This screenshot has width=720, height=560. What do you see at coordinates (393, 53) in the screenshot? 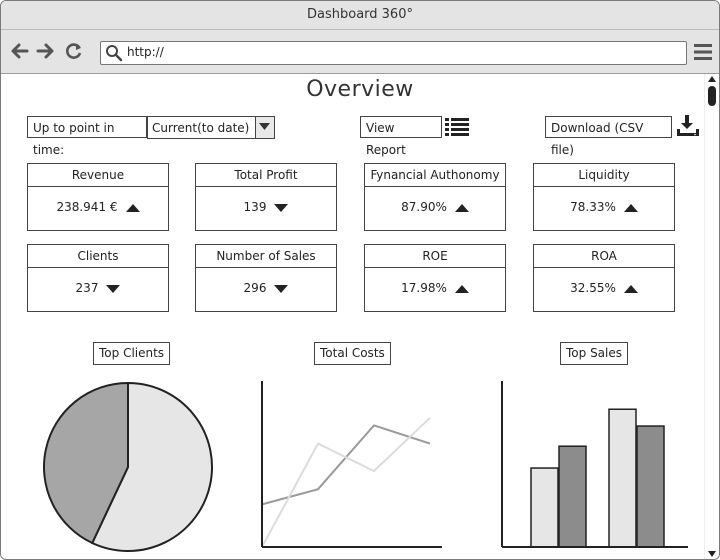
I see `url-bar: http://` at bounding box center [393, 53].